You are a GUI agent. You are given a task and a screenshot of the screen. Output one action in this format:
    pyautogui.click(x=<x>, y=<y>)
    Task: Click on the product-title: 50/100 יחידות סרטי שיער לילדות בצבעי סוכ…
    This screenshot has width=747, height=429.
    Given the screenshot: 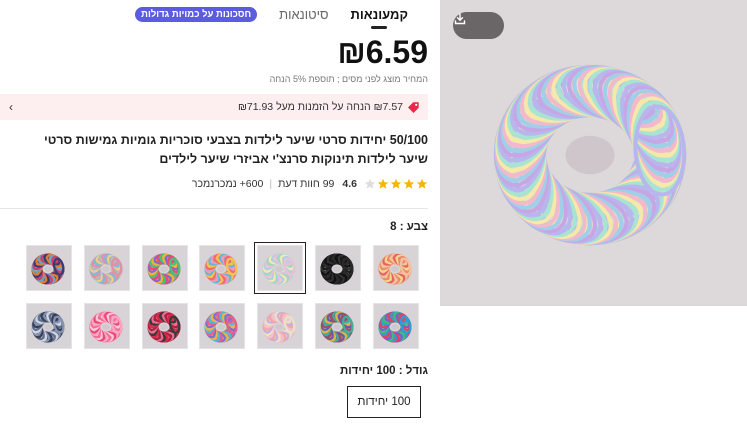 What is the action you would take?
    pyautogui.click(x=235, y=149)
    